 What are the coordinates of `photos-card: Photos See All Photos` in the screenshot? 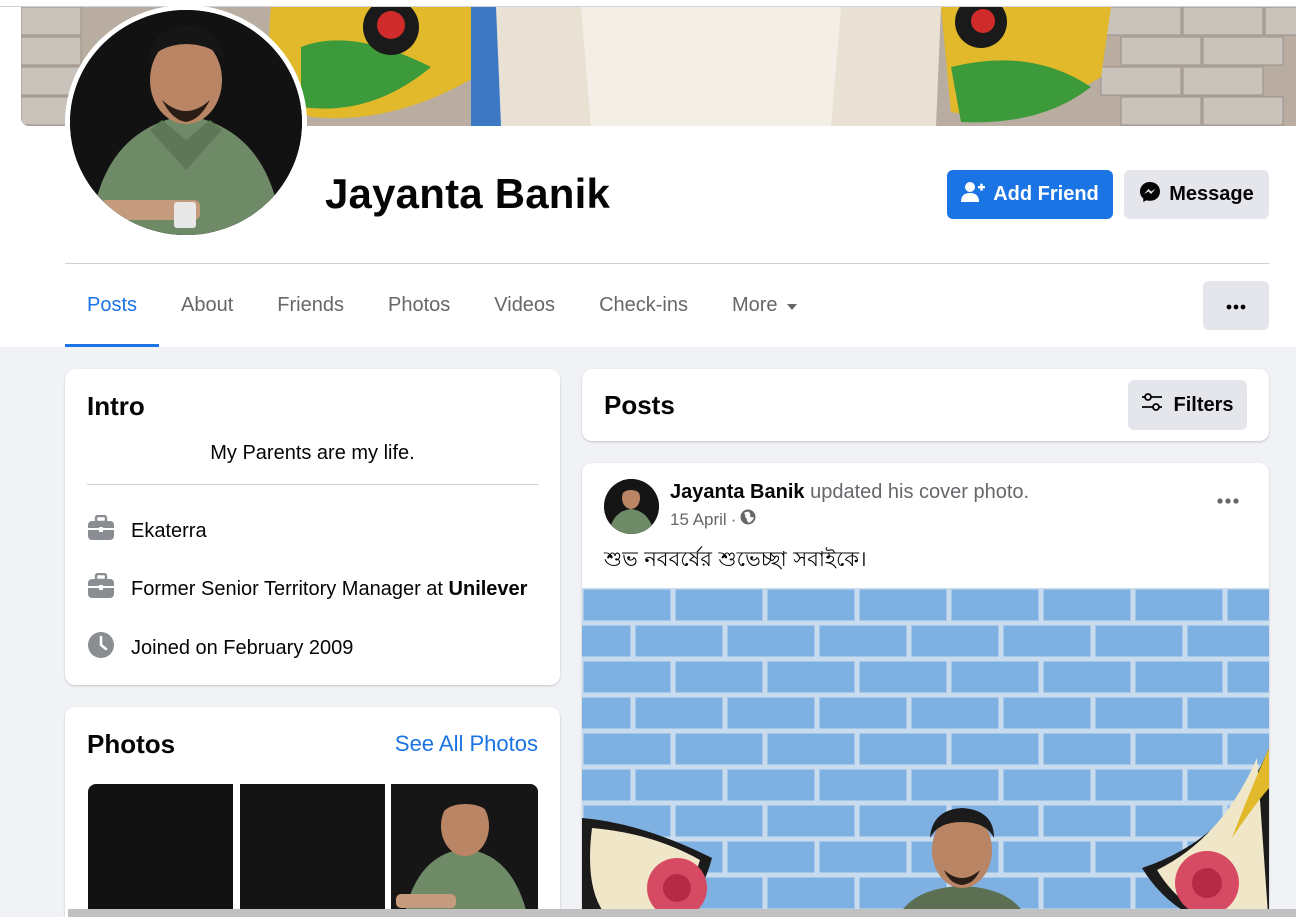 It's located at (312, 812).